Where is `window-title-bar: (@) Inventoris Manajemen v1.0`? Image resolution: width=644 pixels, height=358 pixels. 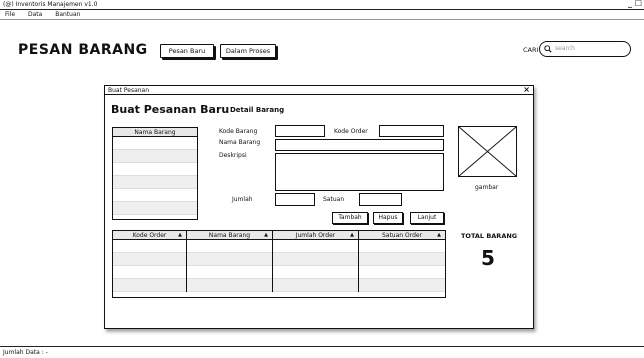
window-title-bar: (@) Inventoris Manajemen v1.0 is located at coordinates (322, 5).